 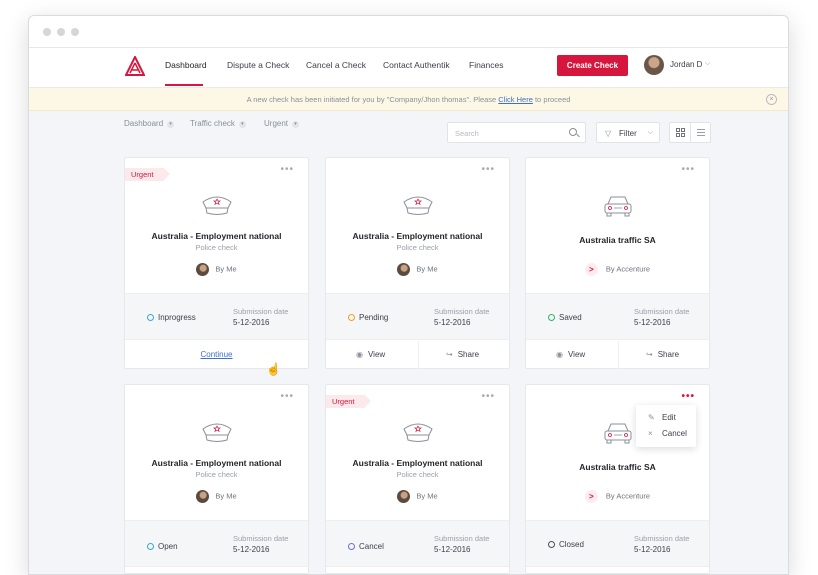 What do you see at coordinates (184, 85) in the screenshot?
I see `nav-active-underline` at bounding box center [184, 85].